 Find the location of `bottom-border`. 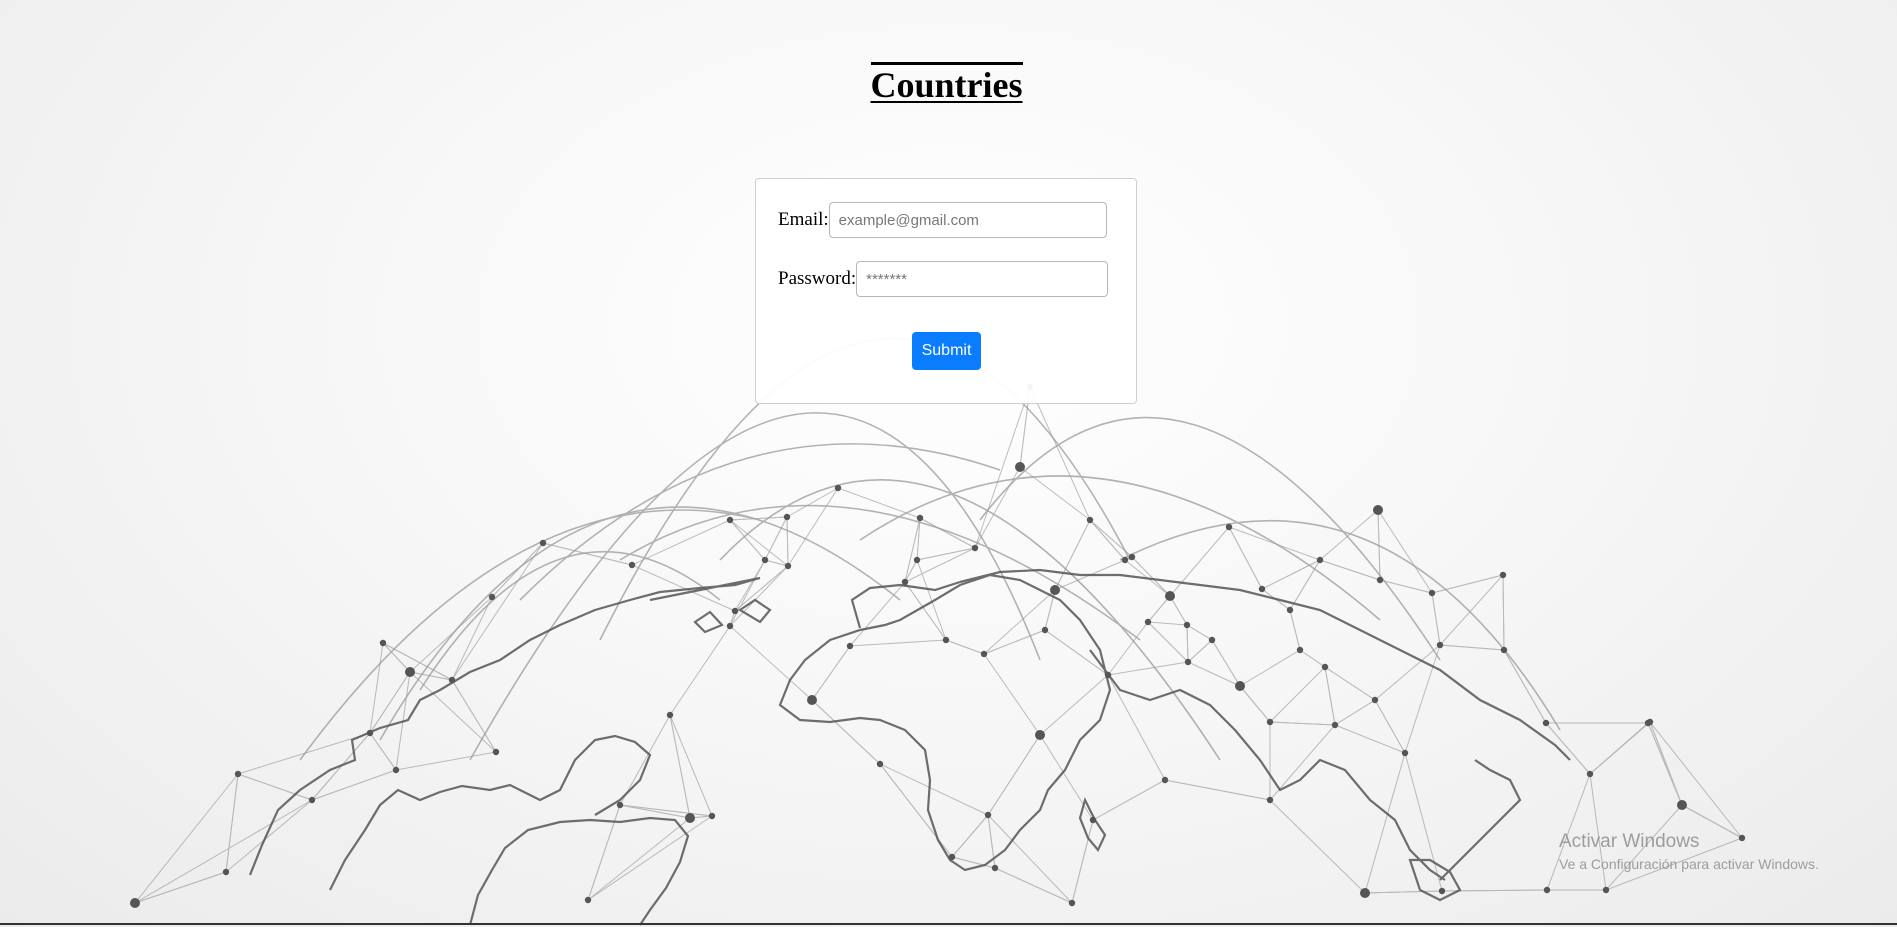

bottom-border is located at coordinates (948, 924).